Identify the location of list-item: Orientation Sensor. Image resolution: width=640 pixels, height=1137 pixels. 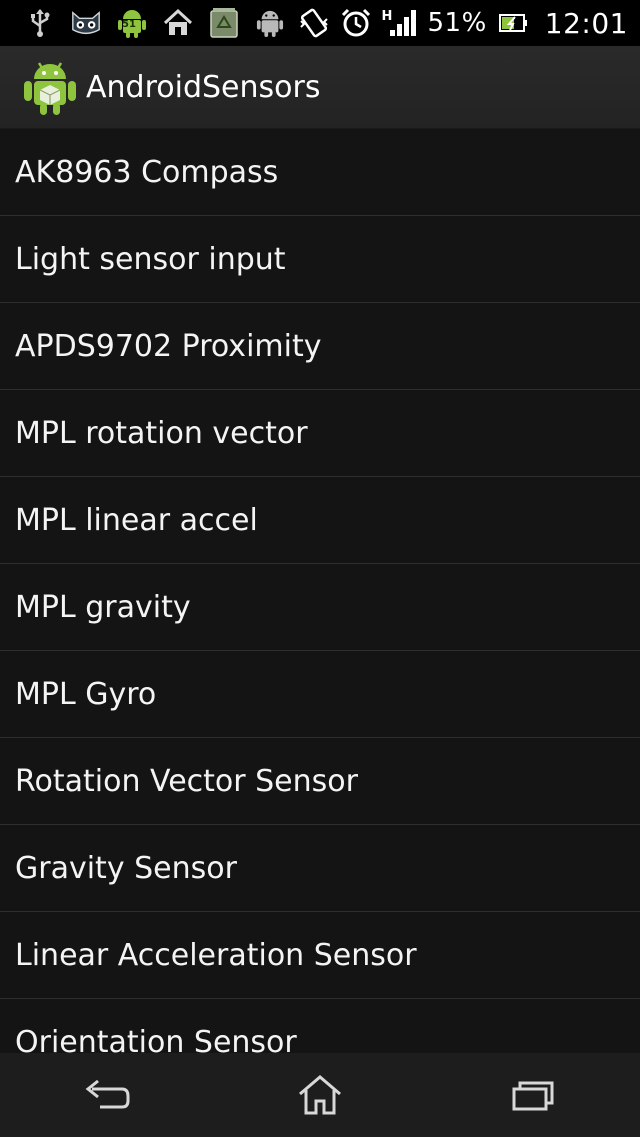
(320, 1026).